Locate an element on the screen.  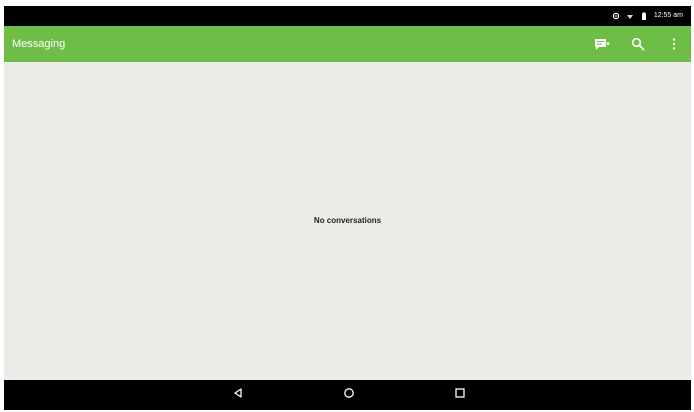
overflow-menu-button is located at coordinates (674, 44).